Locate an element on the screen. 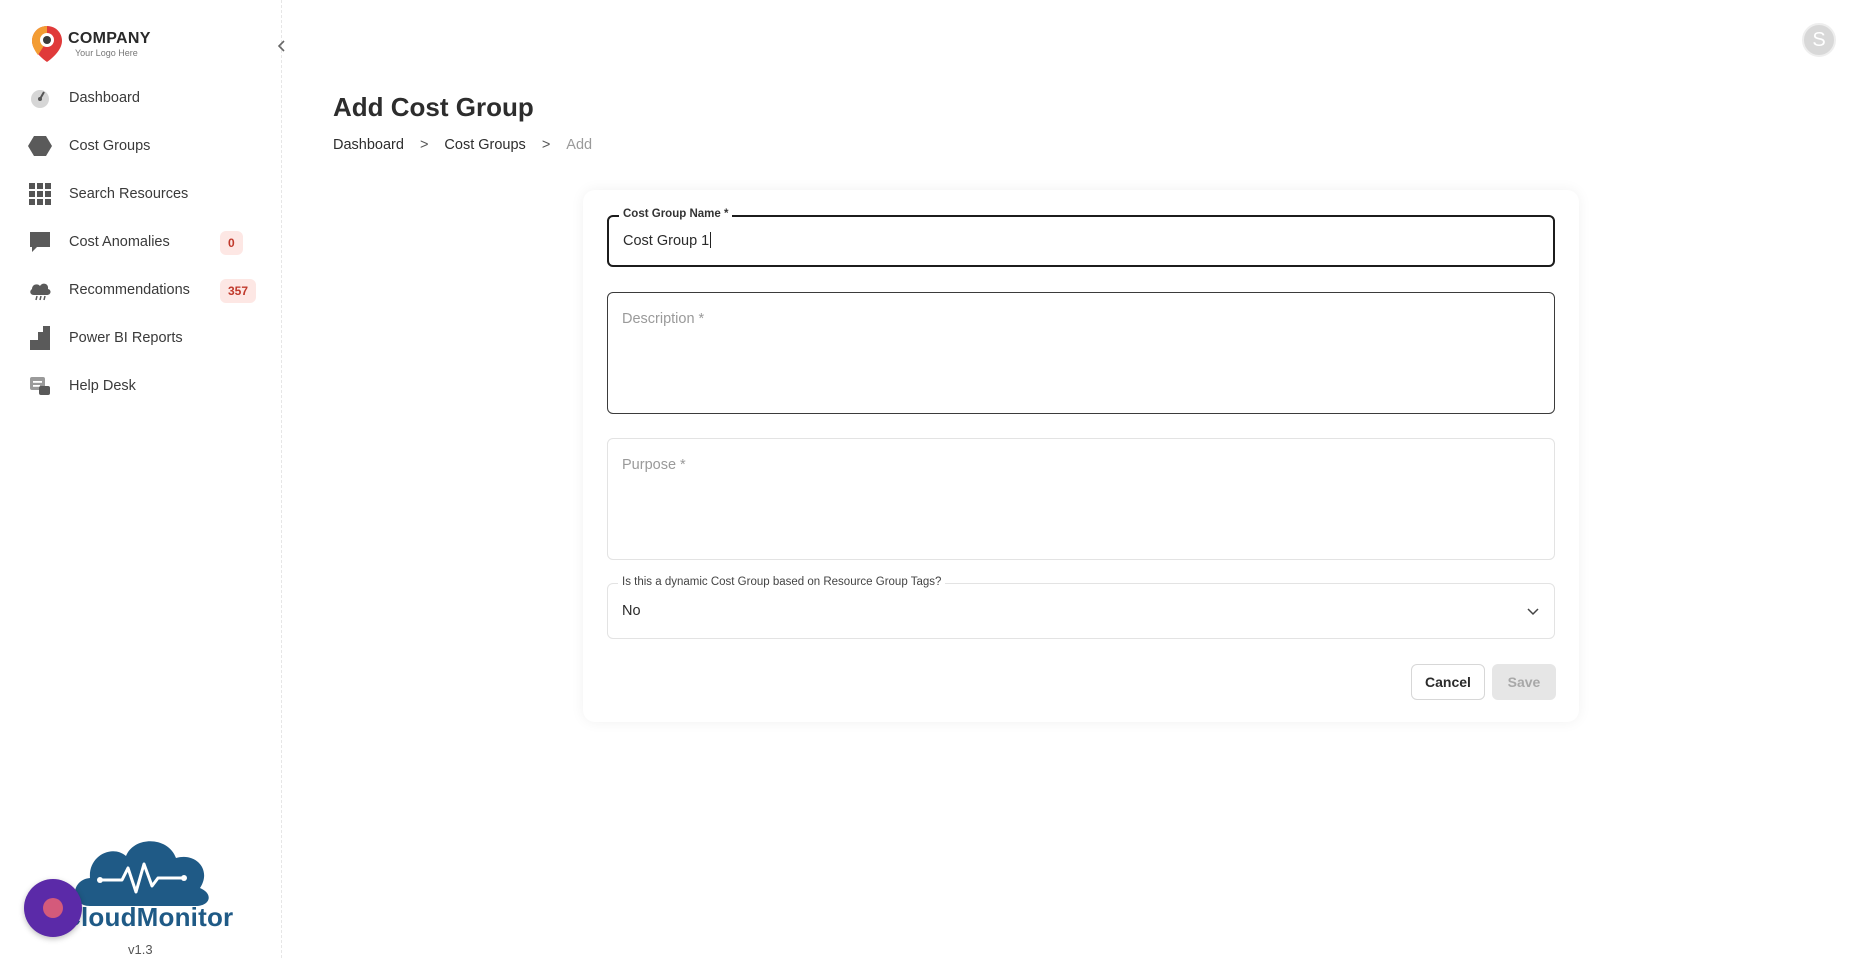 The height and width of the screenshot is (958, 1872). company-tagline: Your Logo Here is located at coordinates (106, 52).